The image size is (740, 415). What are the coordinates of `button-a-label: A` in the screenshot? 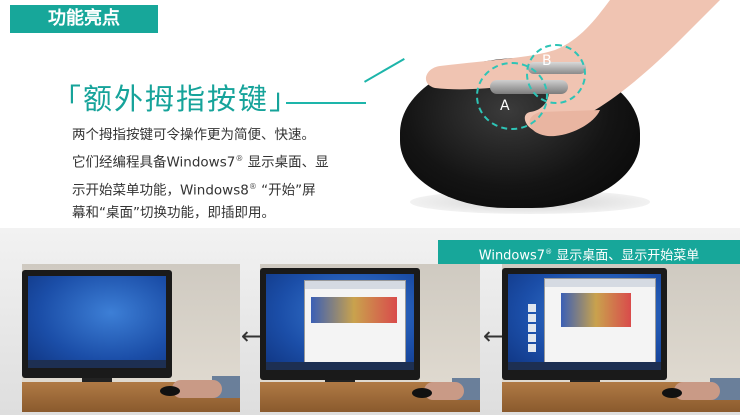 It's located at (505, 106).